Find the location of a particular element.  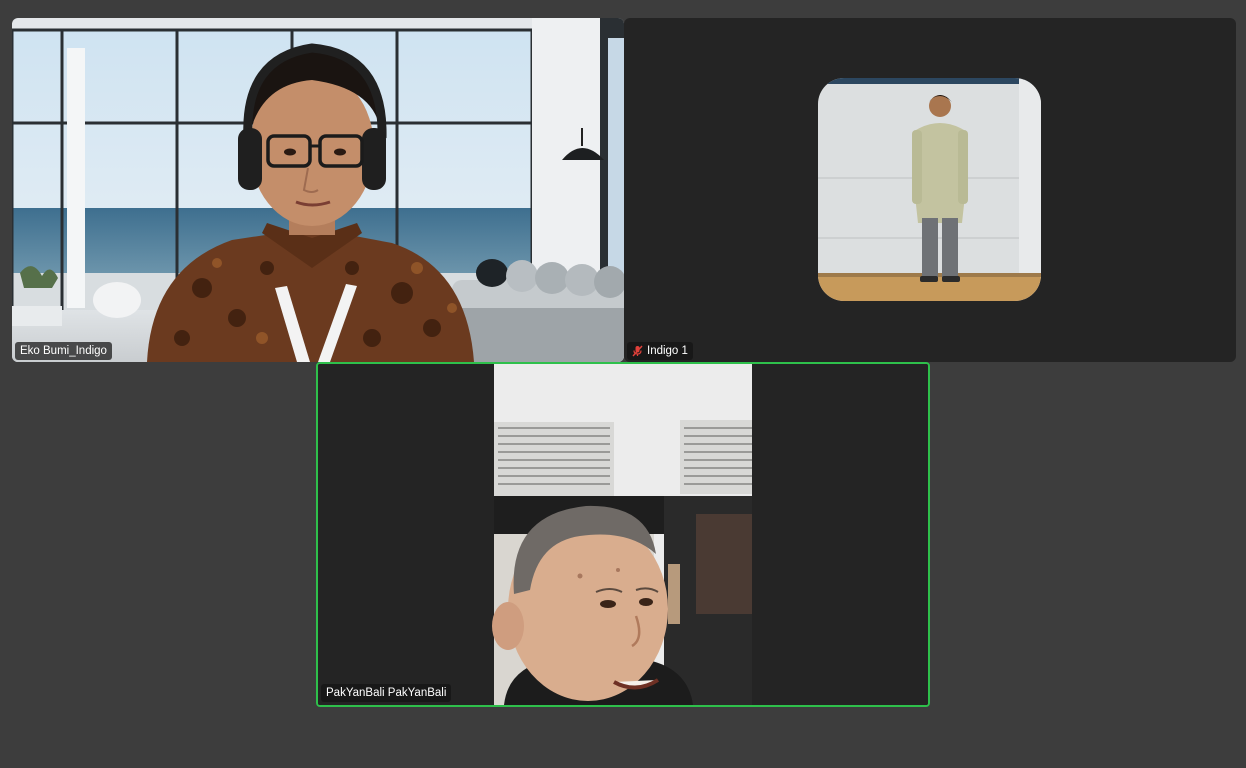

participant-name: Eko Bumi_Indigo is located at coordinates (63, 351).